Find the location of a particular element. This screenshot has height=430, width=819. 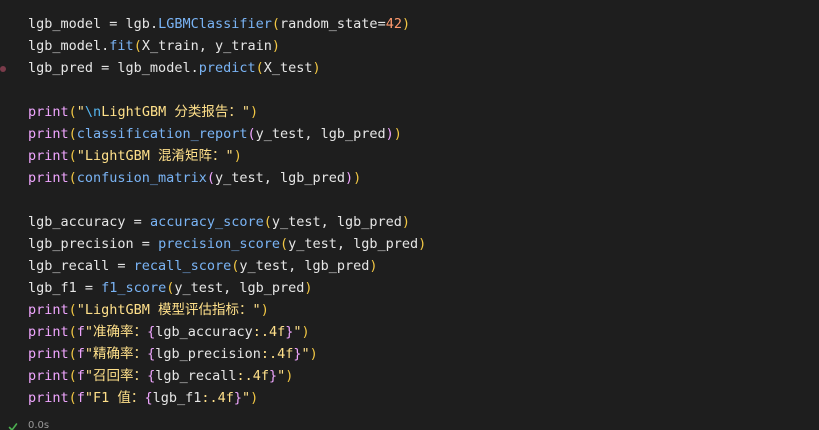

code-token: X_test is located at coordinates (288, 68).